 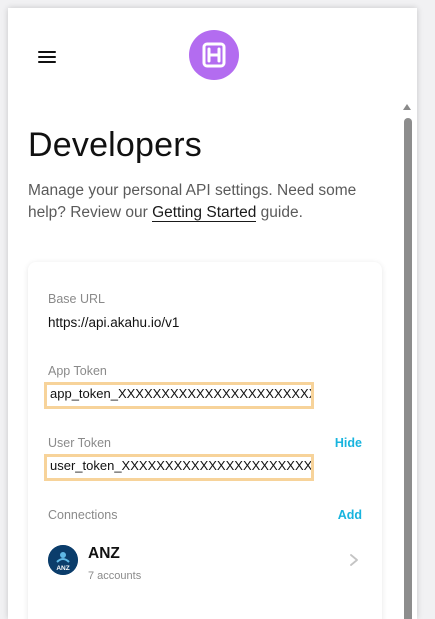 What do you see at coordinates (408, 368) in the screenshot?
I see `scrollbar-thumb` at bounding box center [408, 368].